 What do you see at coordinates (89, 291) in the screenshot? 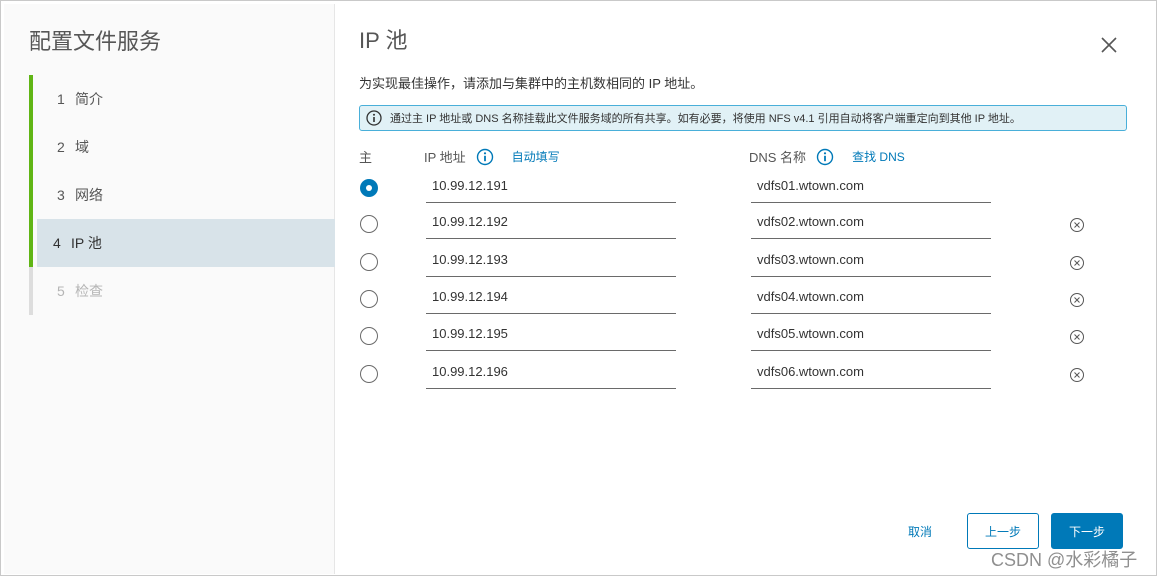
I see `step-label: 检查` at bounding box center [89, 291].